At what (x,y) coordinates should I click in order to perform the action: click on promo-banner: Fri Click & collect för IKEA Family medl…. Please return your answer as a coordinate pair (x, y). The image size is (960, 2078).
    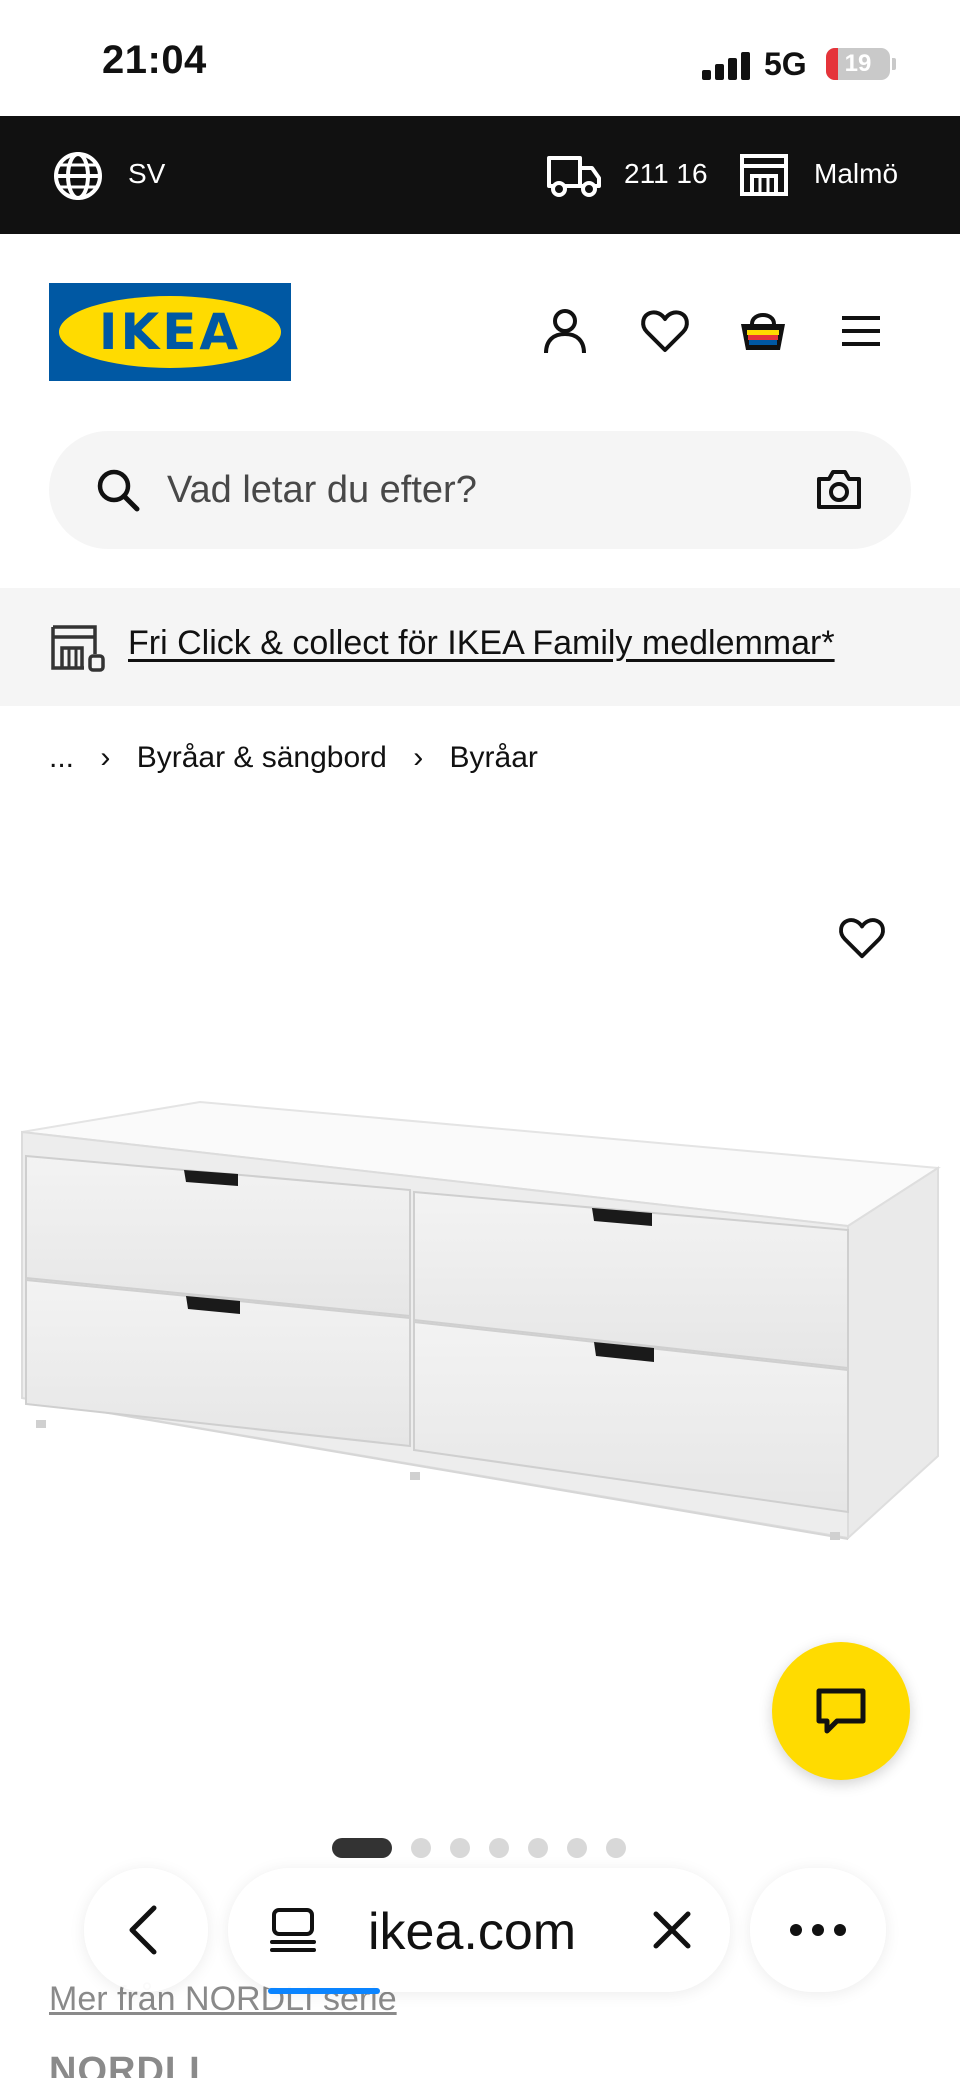
    Looking at the image, I should click on (480, 647).